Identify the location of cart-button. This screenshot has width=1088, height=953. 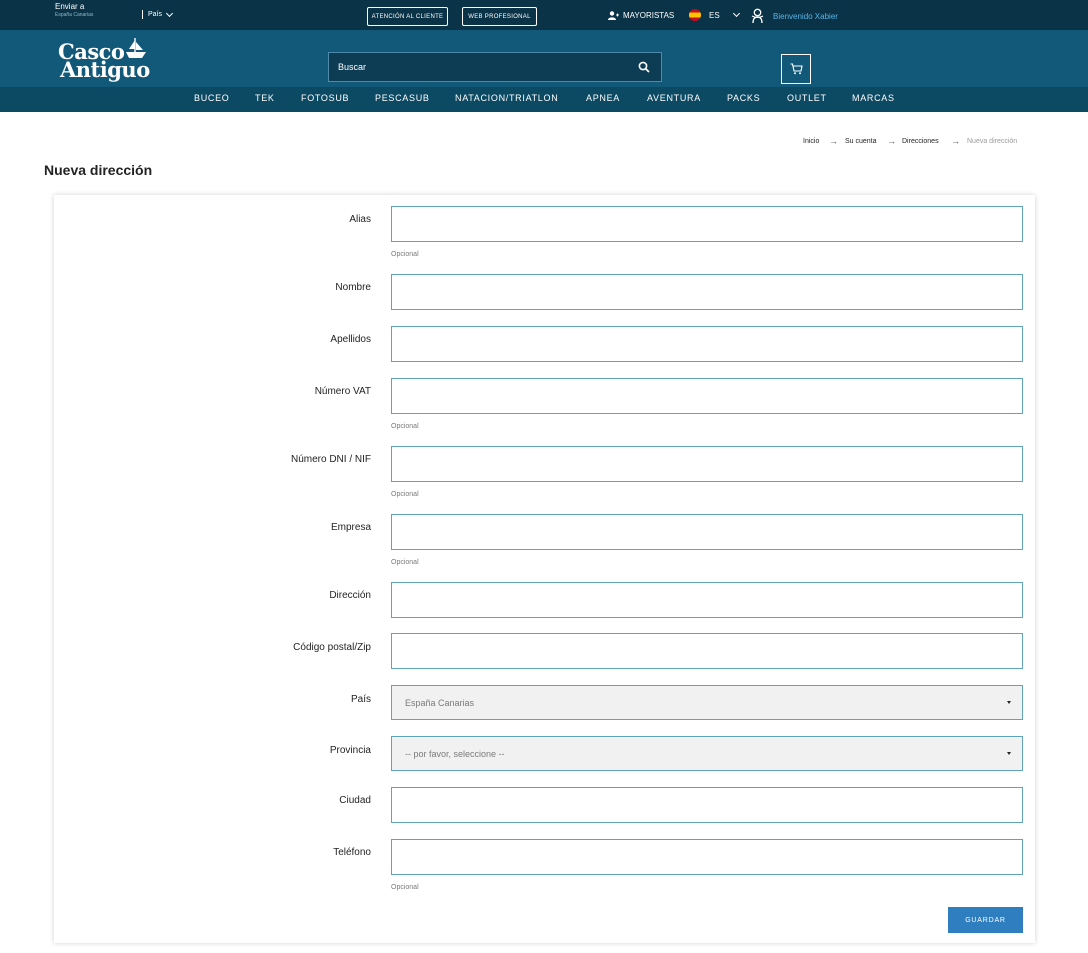
(796, 69).